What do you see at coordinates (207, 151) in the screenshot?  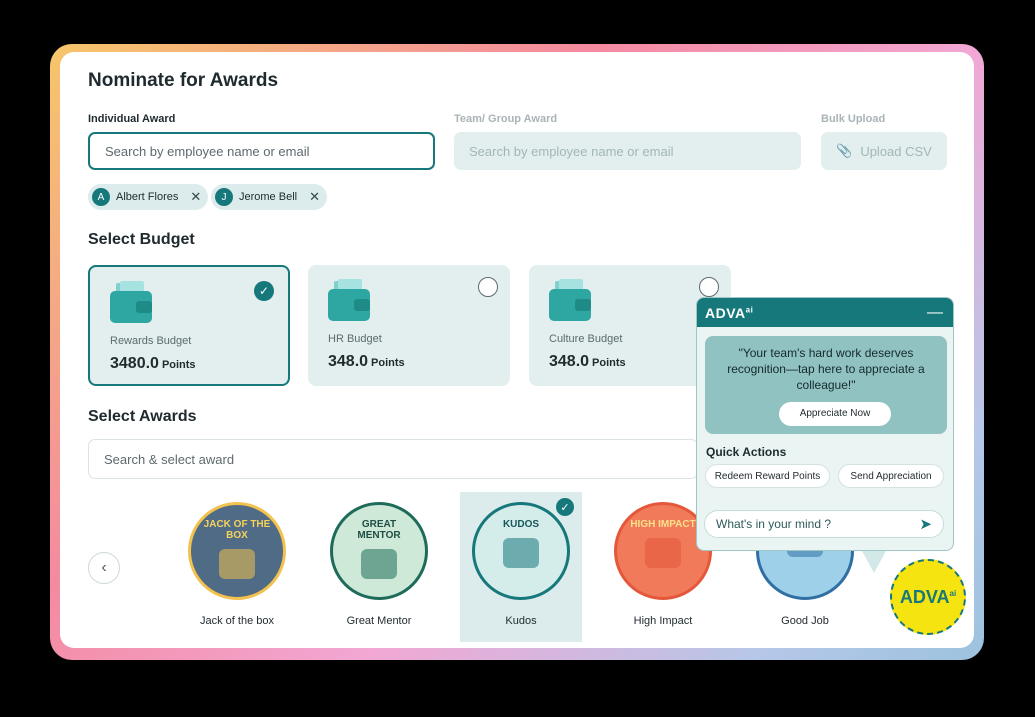 I see `individual-search-placeholder: Search by employee name or email` at bounding box center [207, 151].